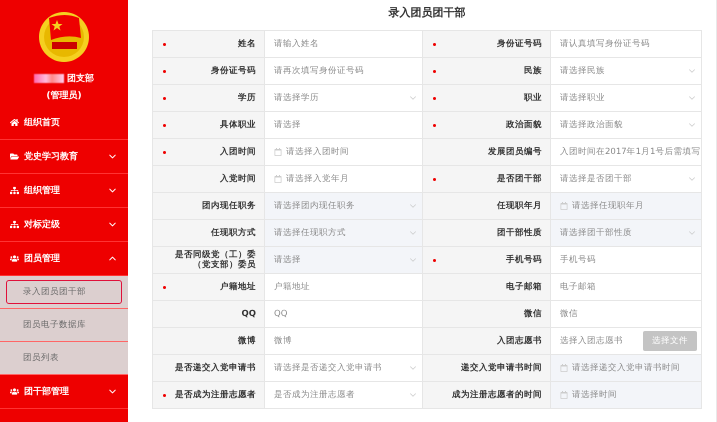  Describe the element at coordinates (64, 292) in the screenshot. I see `submenu-item: 录入团员团干部` at that location.